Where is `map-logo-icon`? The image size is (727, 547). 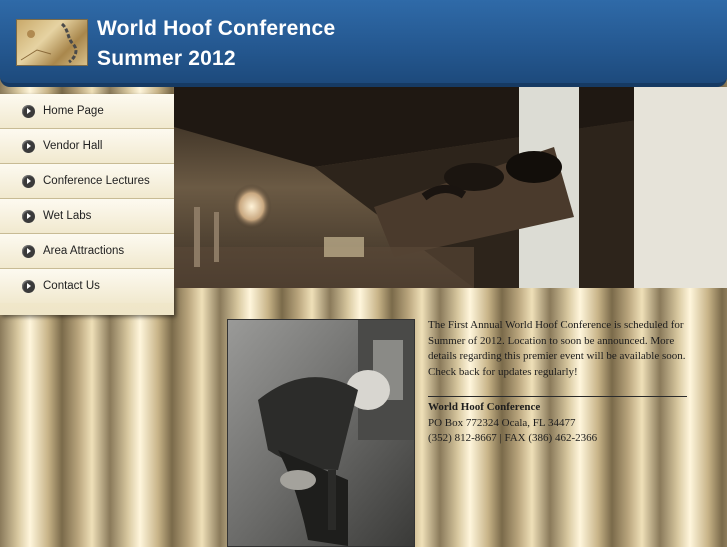
map-logo-icon is located at coordinates (49, 43).